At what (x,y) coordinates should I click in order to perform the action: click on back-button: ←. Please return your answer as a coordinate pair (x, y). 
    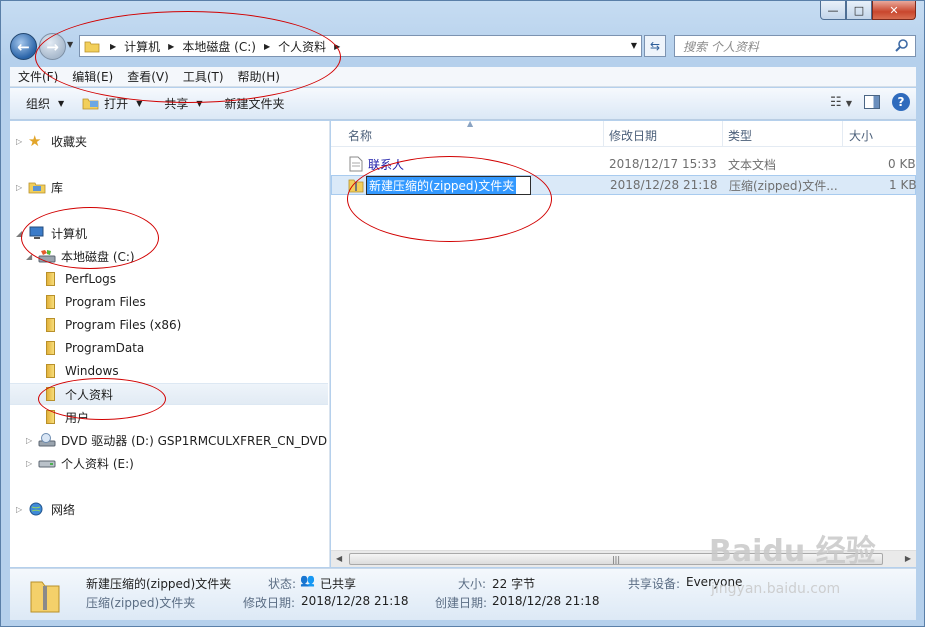
    Looking at the image, I should click on (23, 46).